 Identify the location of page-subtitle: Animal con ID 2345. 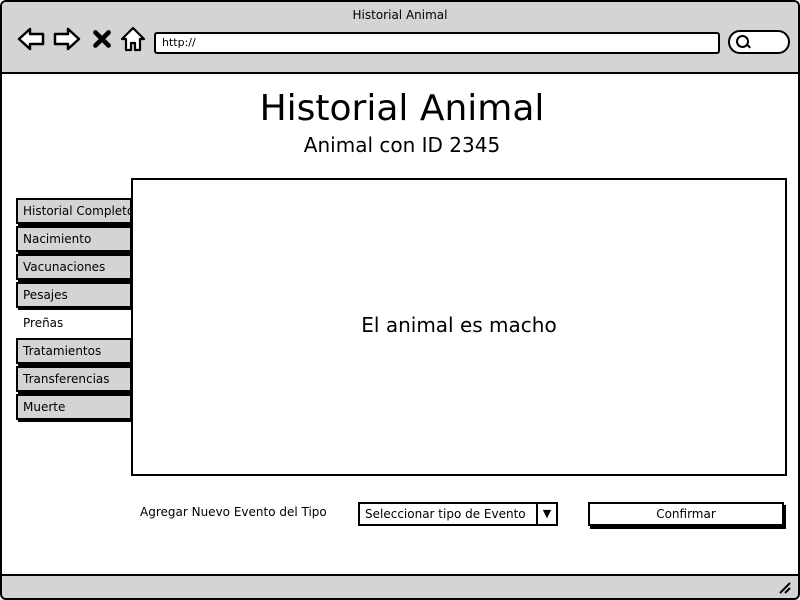
(402, 145).